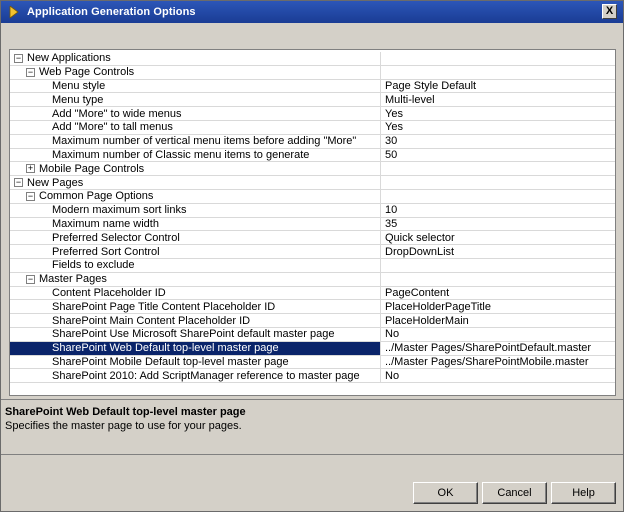 This screenshot has width=624, height=512. Describe the element at coordinates (498, 237) in the screenshot. I see `property-value: Quick selector` at that location.